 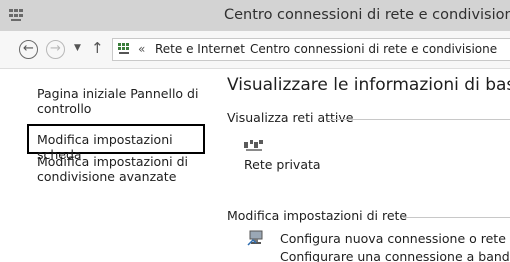 What do you see at coordinates (253, 145) in the screenshot?
I see `network-icon` at bounding box center [253, 145].